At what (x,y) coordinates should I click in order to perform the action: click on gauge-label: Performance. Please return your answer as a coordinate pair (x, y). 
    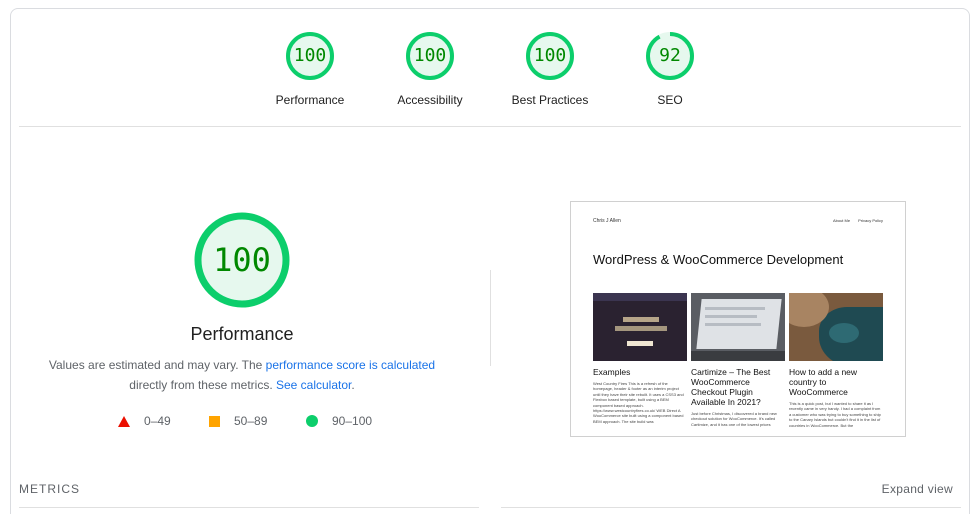
    Looking at the image, I should click on (310, 100).